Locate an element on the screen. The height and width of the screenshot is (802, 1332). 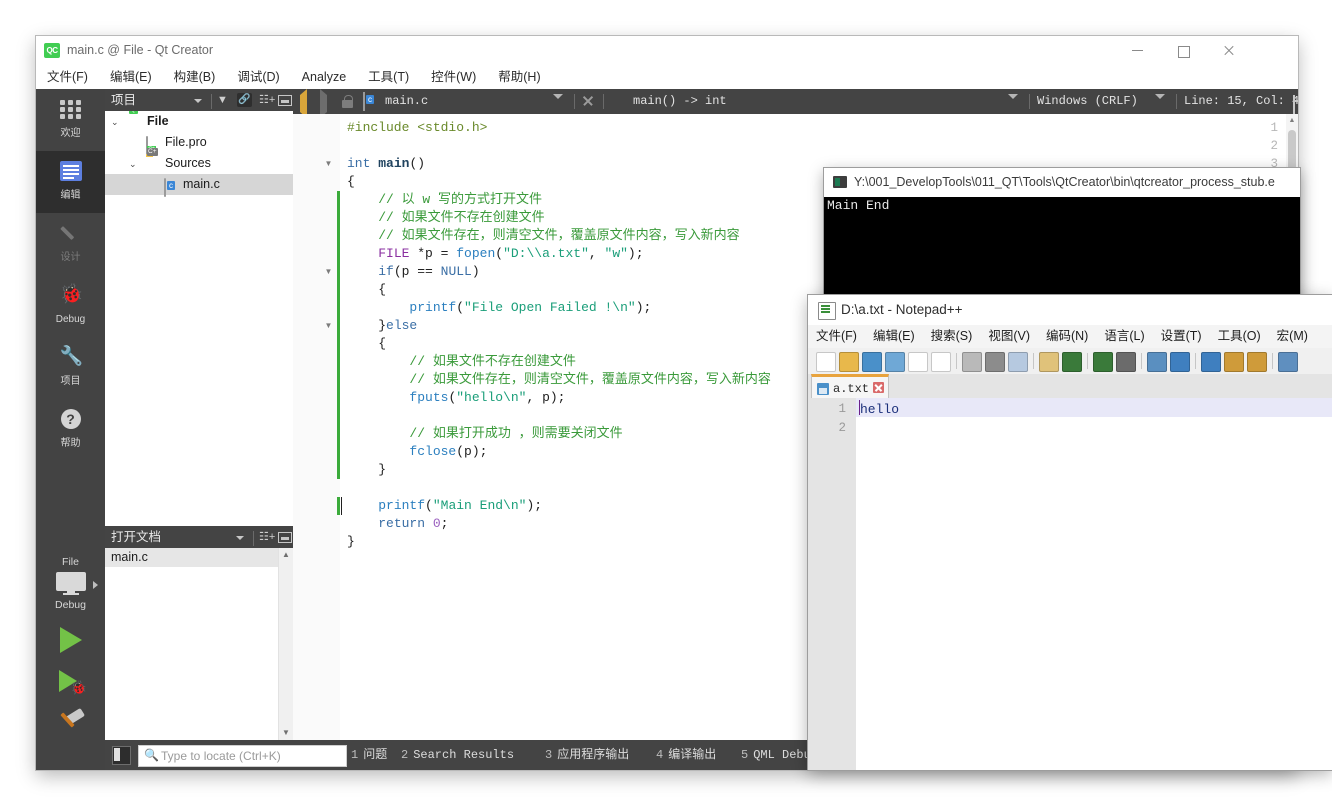
code-line: FILE *p = fopen("D:\\a.txt", "w"); is located at coordinates (495, 254).